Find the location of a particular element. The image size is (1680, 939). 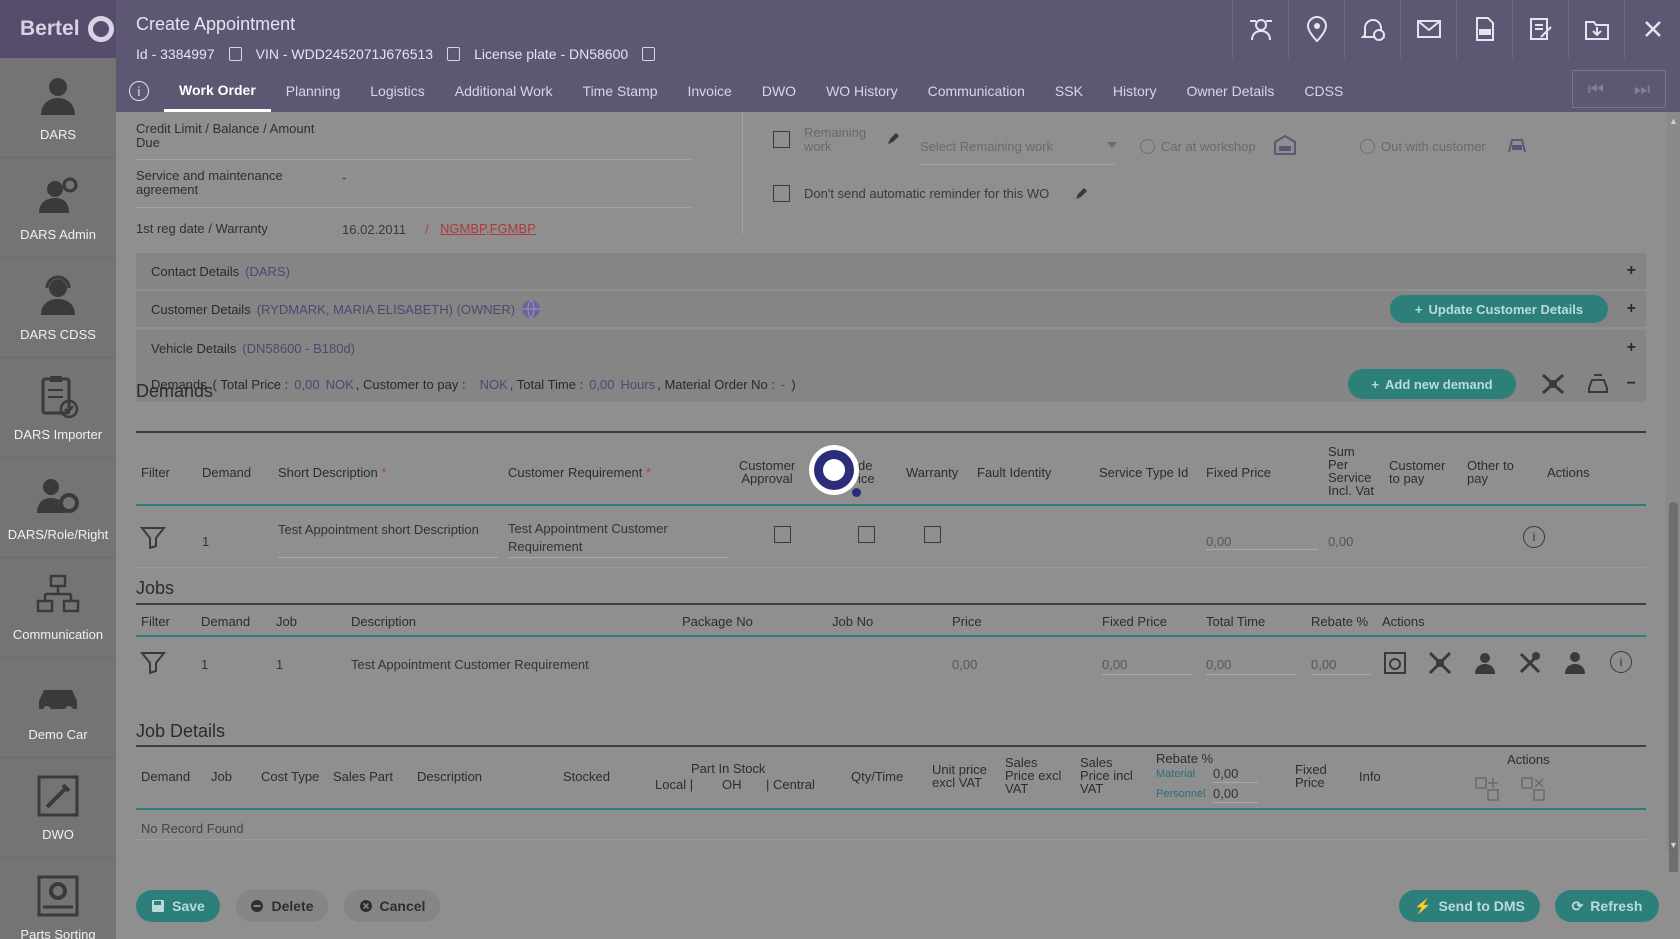

customer-requirement-field: Test Appointment Customer Requirement is located at coordinates (618, 538).